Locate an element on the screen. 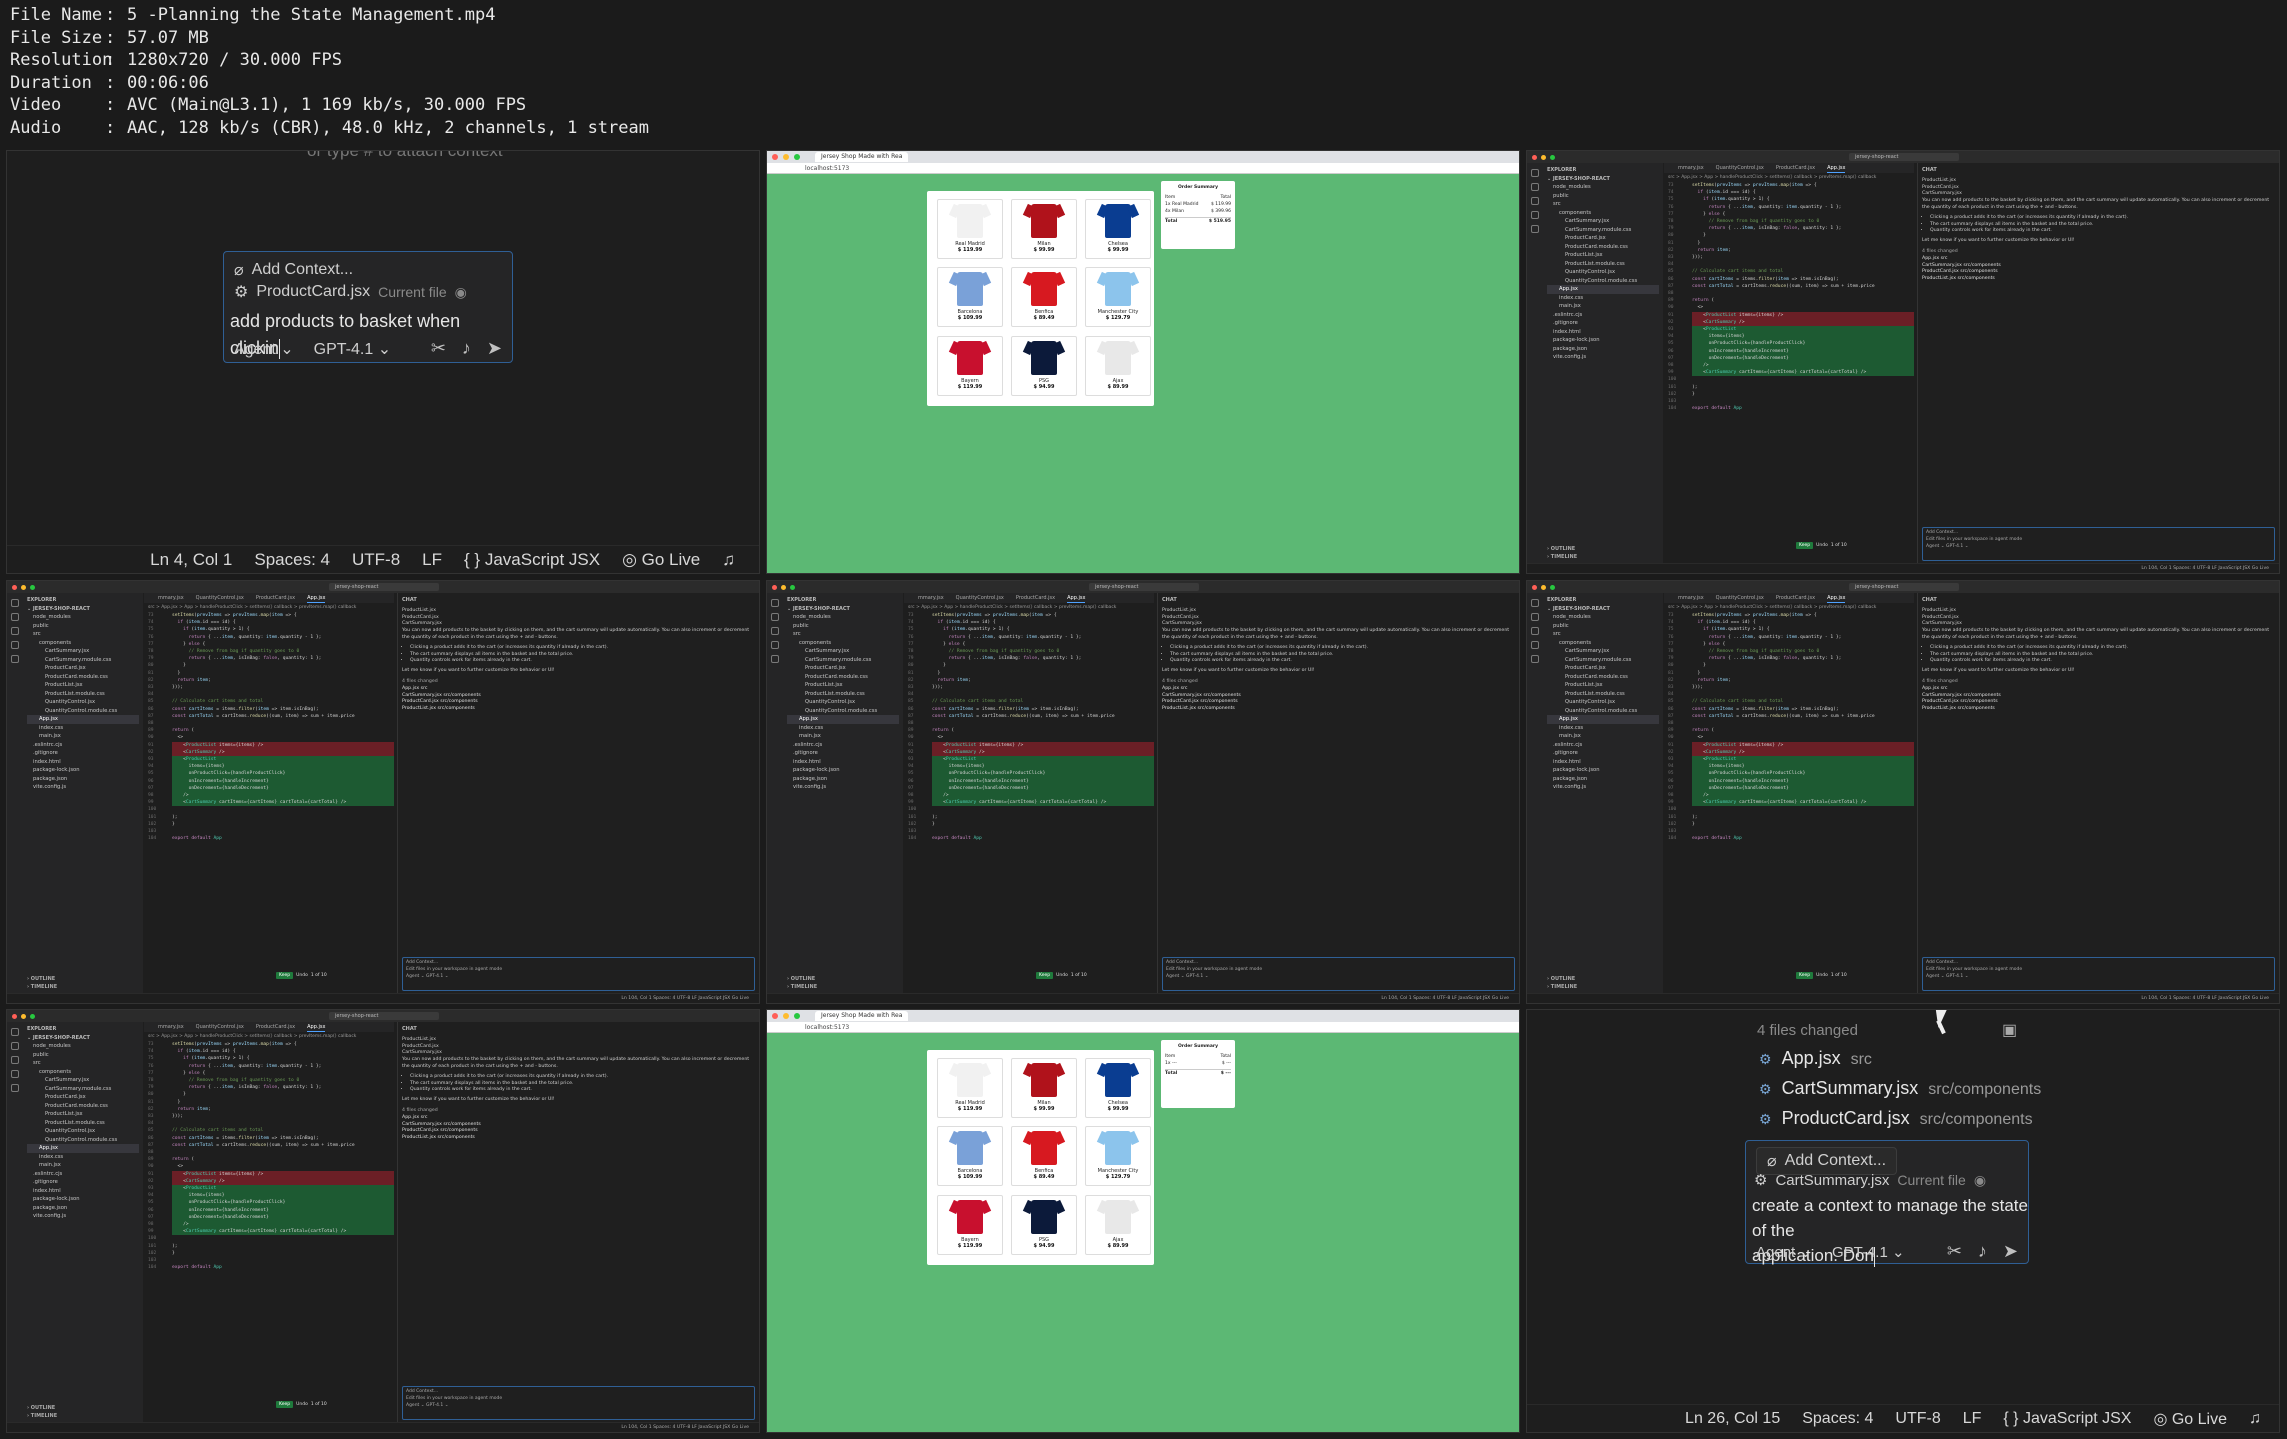 The width and height of the screenshot is (2287, 1439). send-icon: ➤ is located at coordinates (2010, 1251).